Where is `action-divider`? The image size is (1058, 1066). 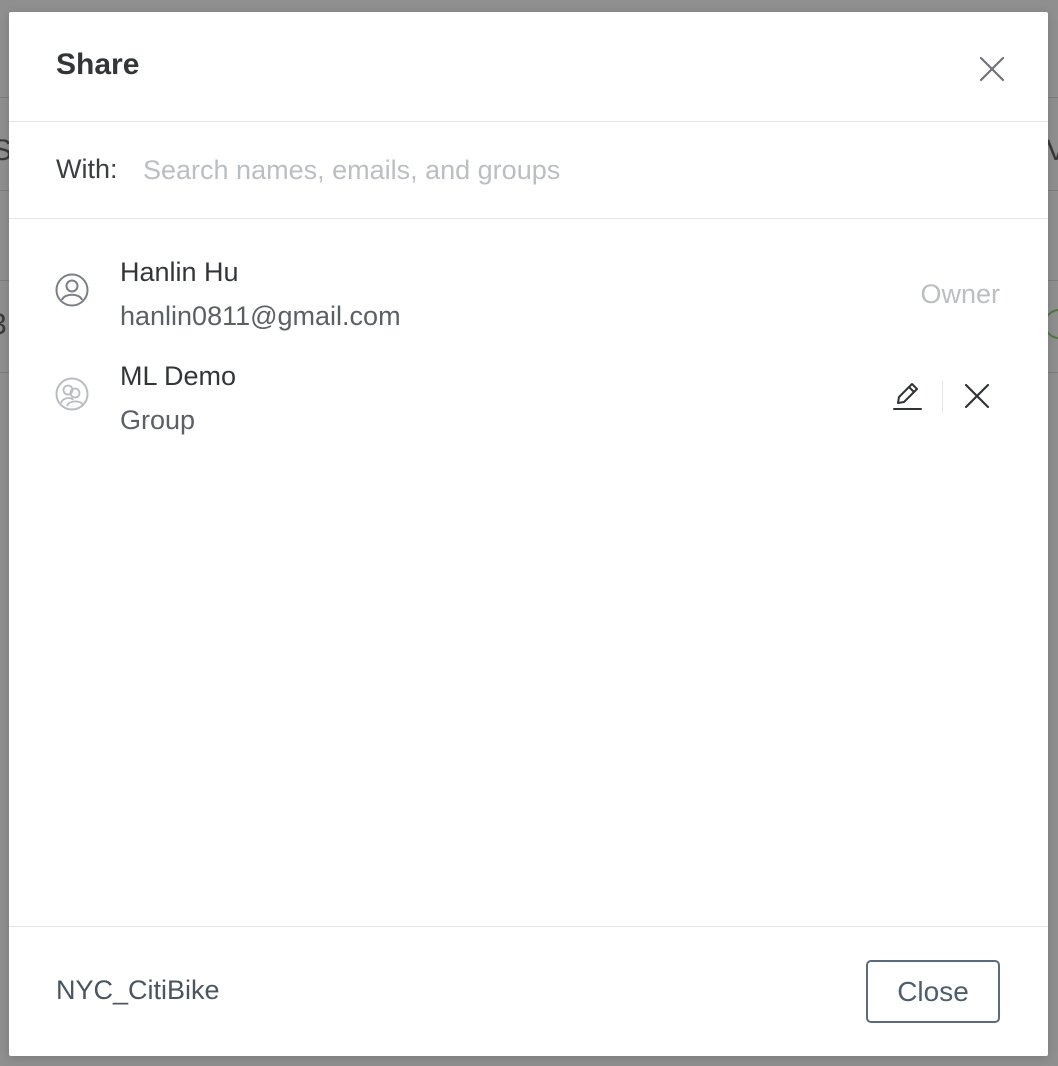
action-divider is located at coordinates (942, 397).